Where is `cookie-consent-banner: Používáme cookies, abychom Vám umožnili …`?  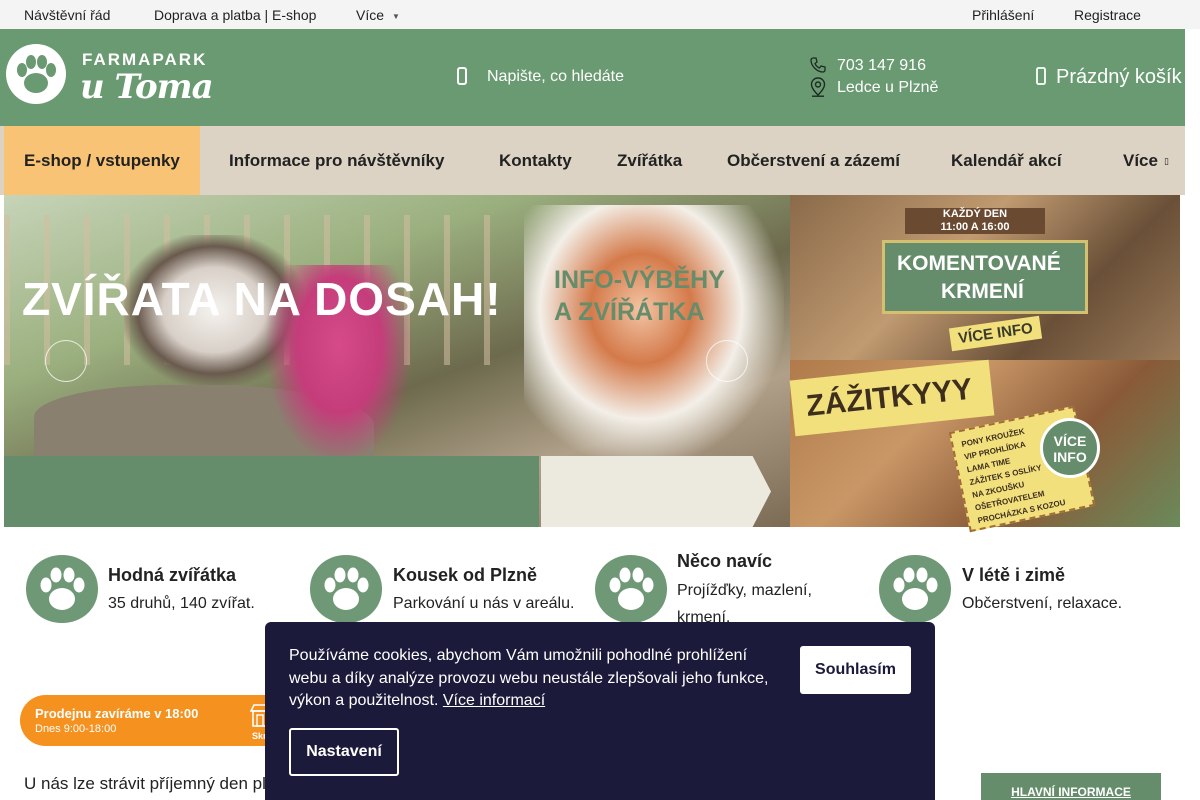
cookie-consent-banner: Používáme cookies, abychom Vám umožnili … is located at coordinates (600, 711).